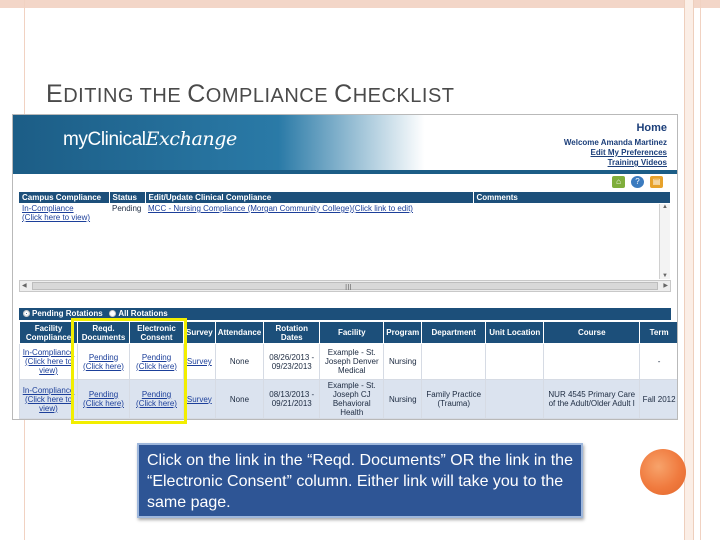  I want to click on rotation-dates-cell: 08/26/2013 - 09/23/2013, so click(292, 361).